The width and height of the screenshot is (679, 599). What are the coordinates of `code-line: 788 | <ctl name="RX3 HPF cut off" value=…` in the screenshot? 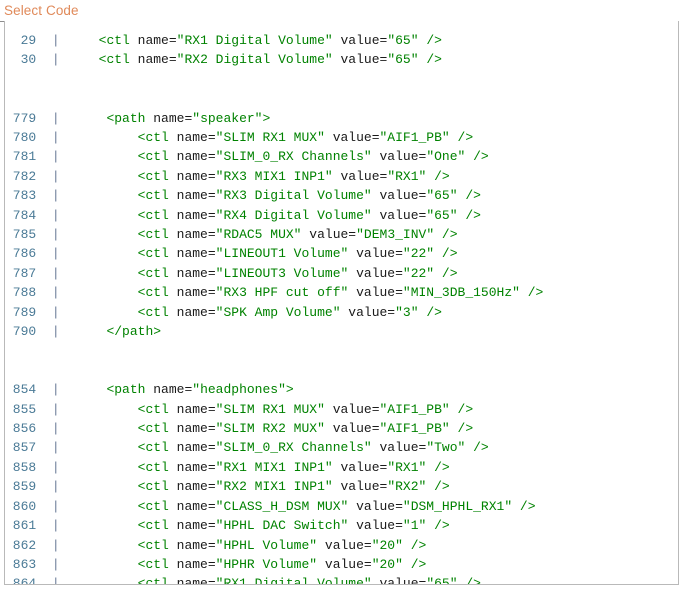 It's located at (341, 292).